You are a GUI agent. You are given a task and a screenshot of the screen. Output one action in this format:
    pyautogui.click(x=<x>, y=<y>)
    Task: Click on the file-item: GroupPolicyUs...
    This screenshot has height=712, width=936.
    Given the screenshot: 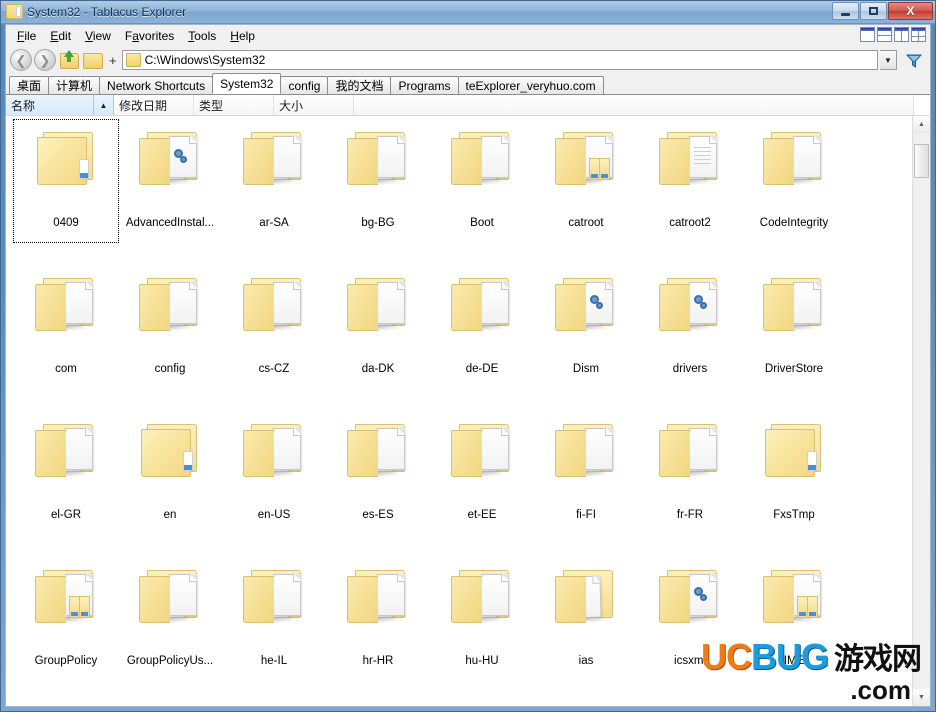 What is the action you would take?
    pyautogui.click(x=170, y=619)
    